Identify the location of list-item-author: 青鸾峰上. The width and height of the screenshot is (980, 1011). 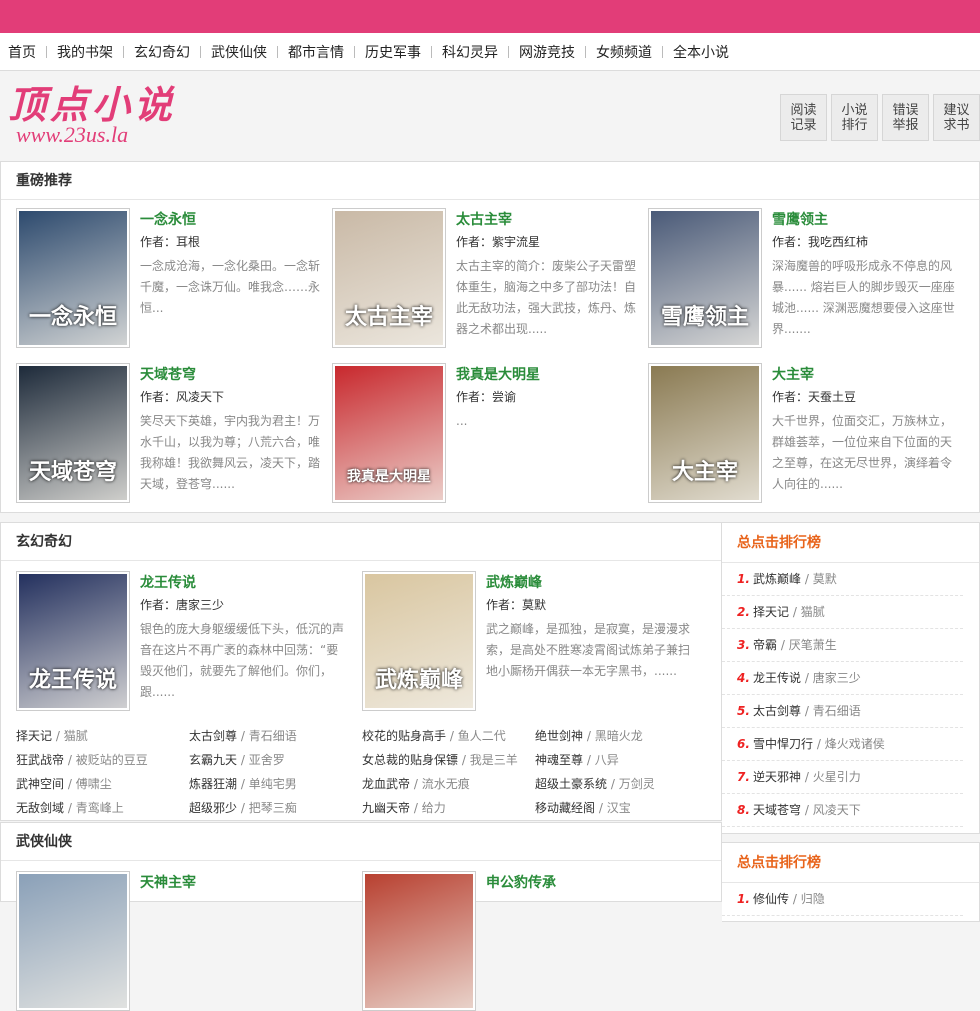
(100, 808).